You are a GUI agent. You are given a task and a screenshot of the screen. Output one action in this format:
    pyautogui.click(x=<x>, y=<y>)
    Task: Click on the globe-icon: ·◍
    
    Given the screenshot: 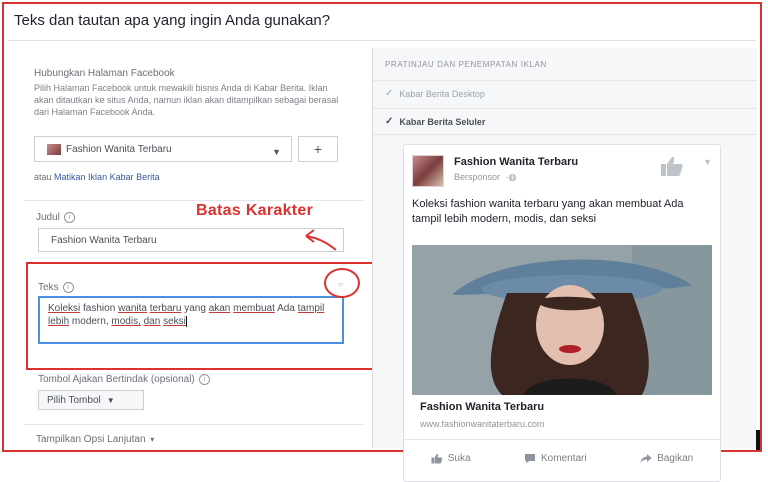 What is the action you would take?
    pyautogui.click(x=511, y=177)
    